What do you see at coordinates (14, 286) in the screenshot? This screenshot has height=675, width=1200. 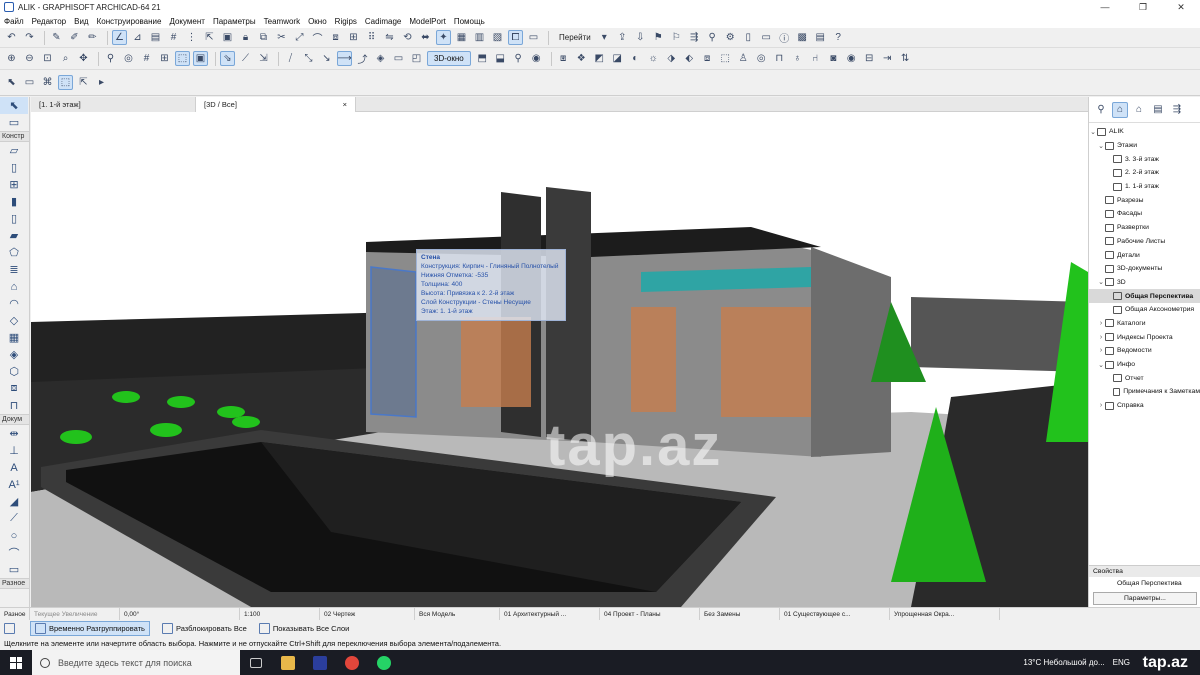 I see `roof-tool-icon: ⌂` at bounding box center [14, 286].